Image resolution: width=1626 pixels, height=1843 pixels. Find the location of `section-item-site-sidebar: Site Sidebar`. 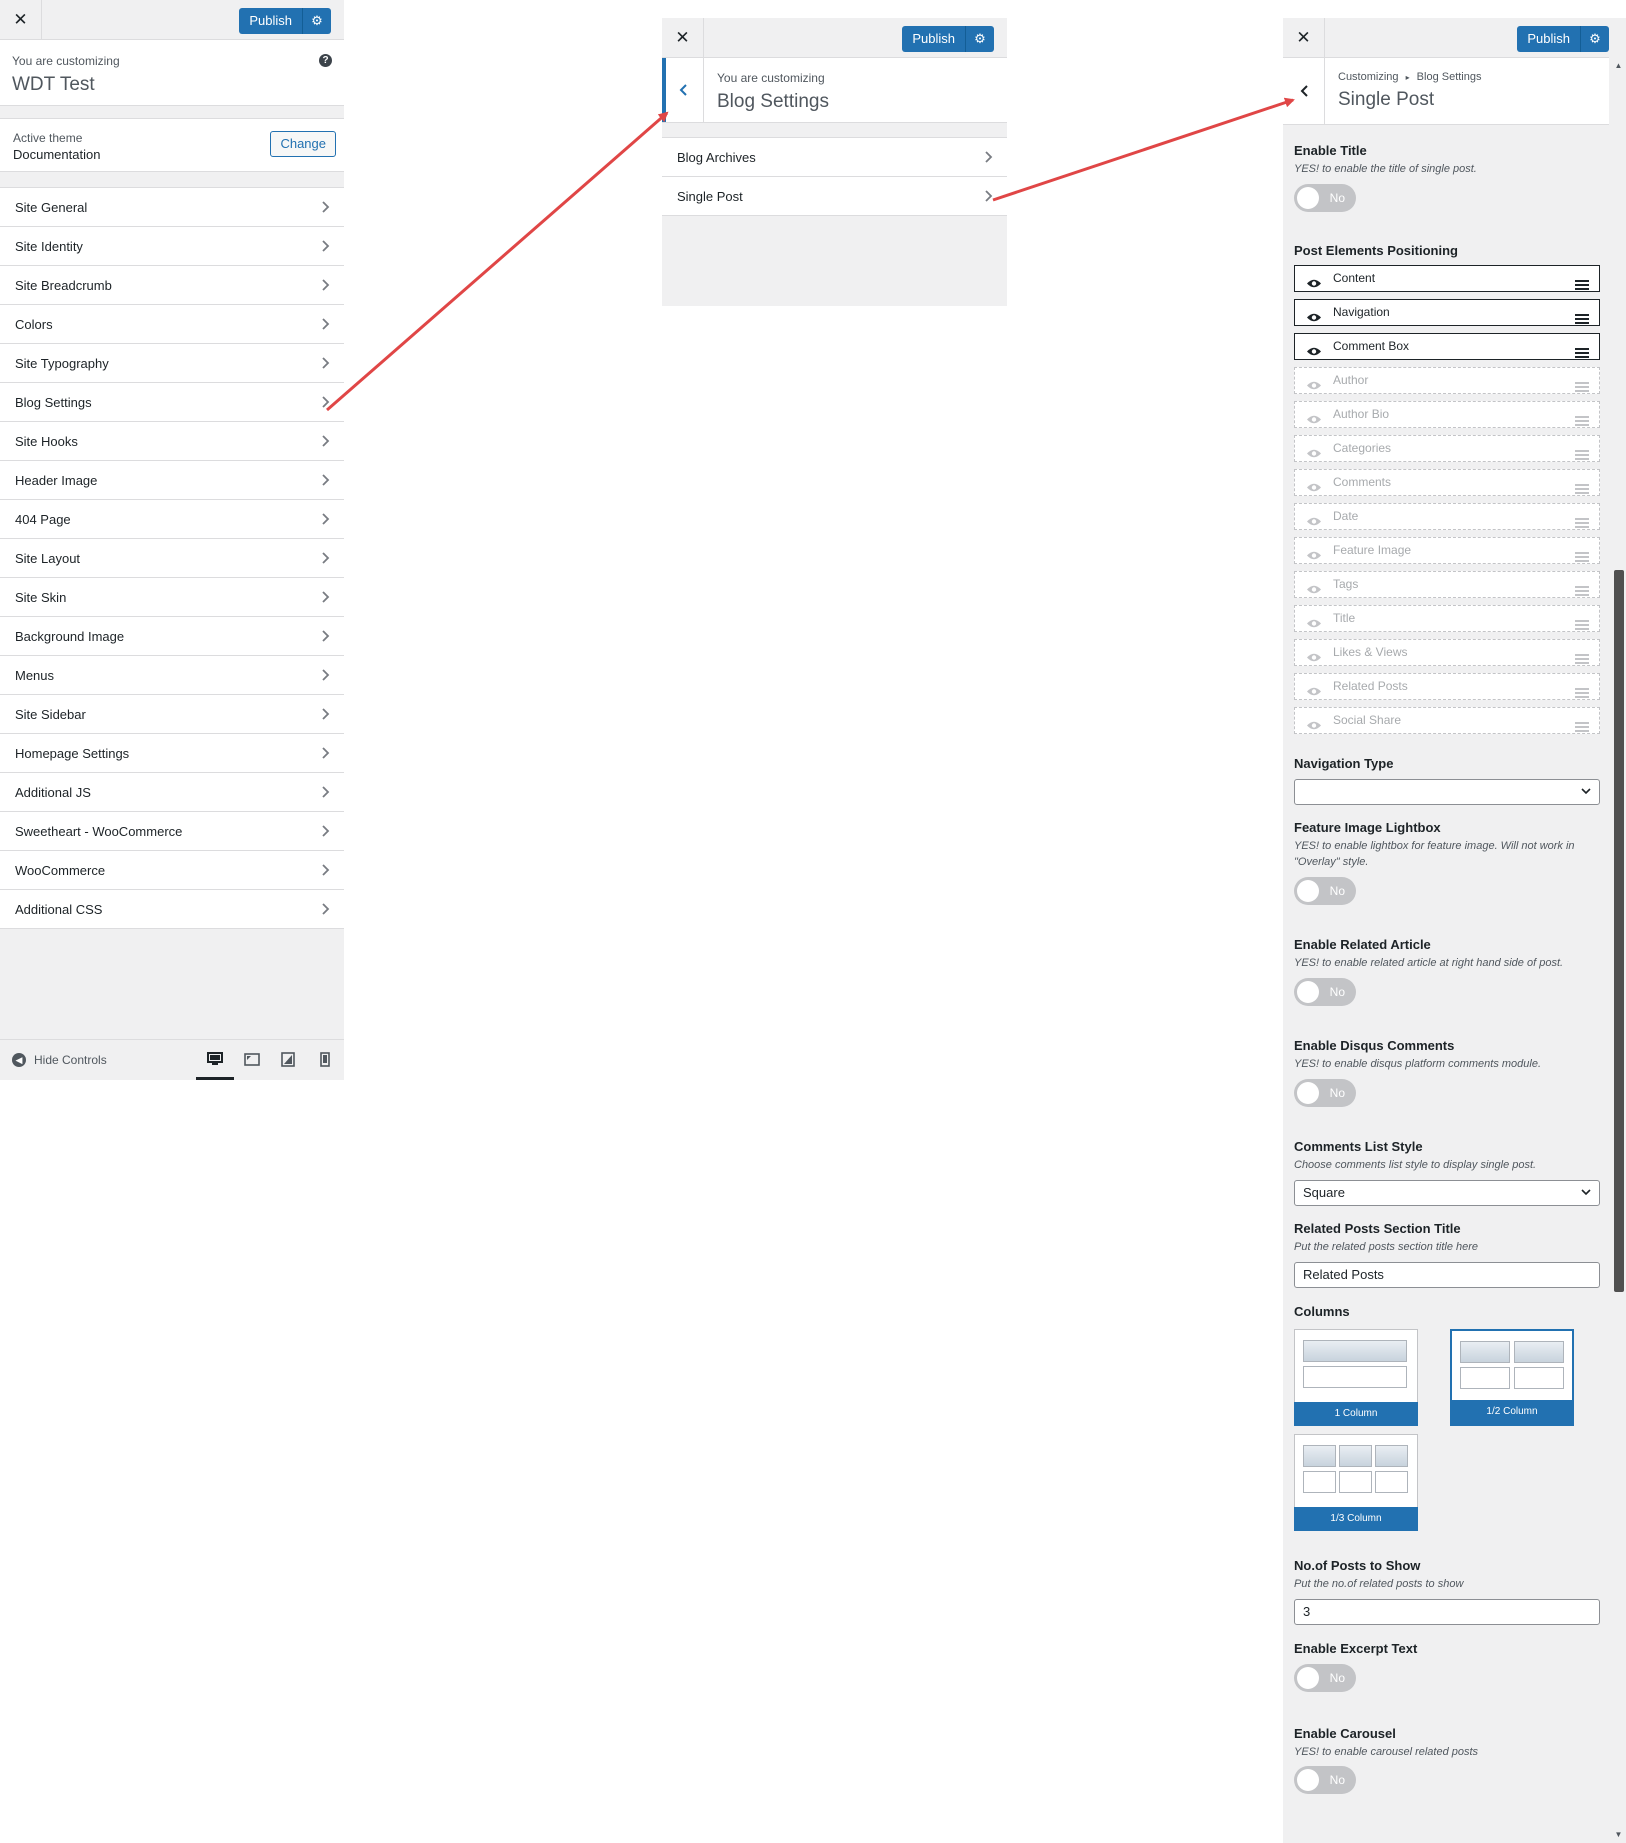

section-item-site-sidebar: Site Sidebar is located at coordinates (172, 714).